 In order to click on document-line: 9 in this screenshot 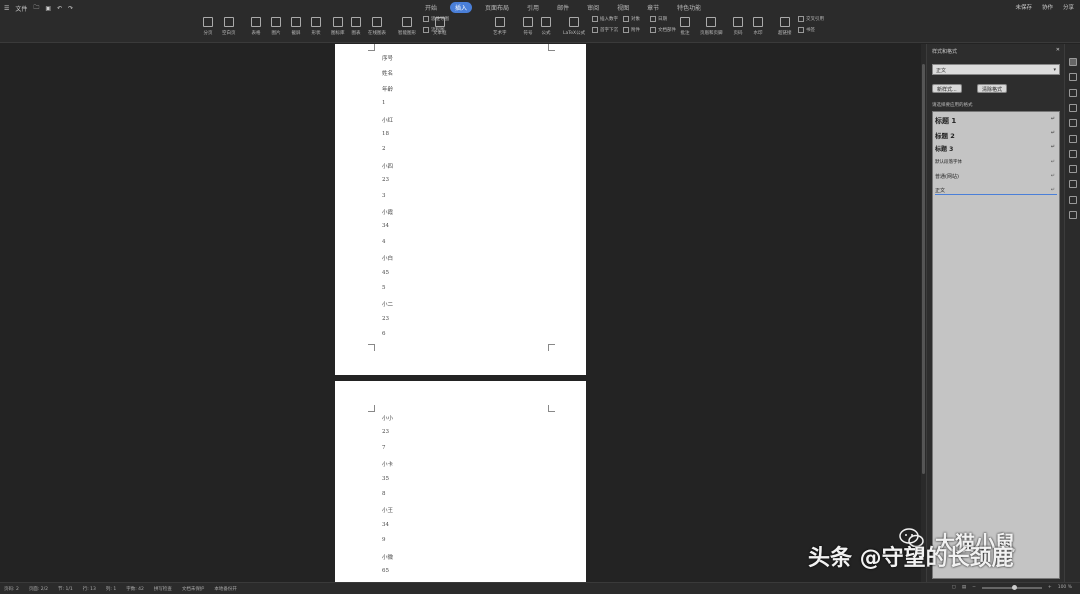, I will do `click(384, 540)`.